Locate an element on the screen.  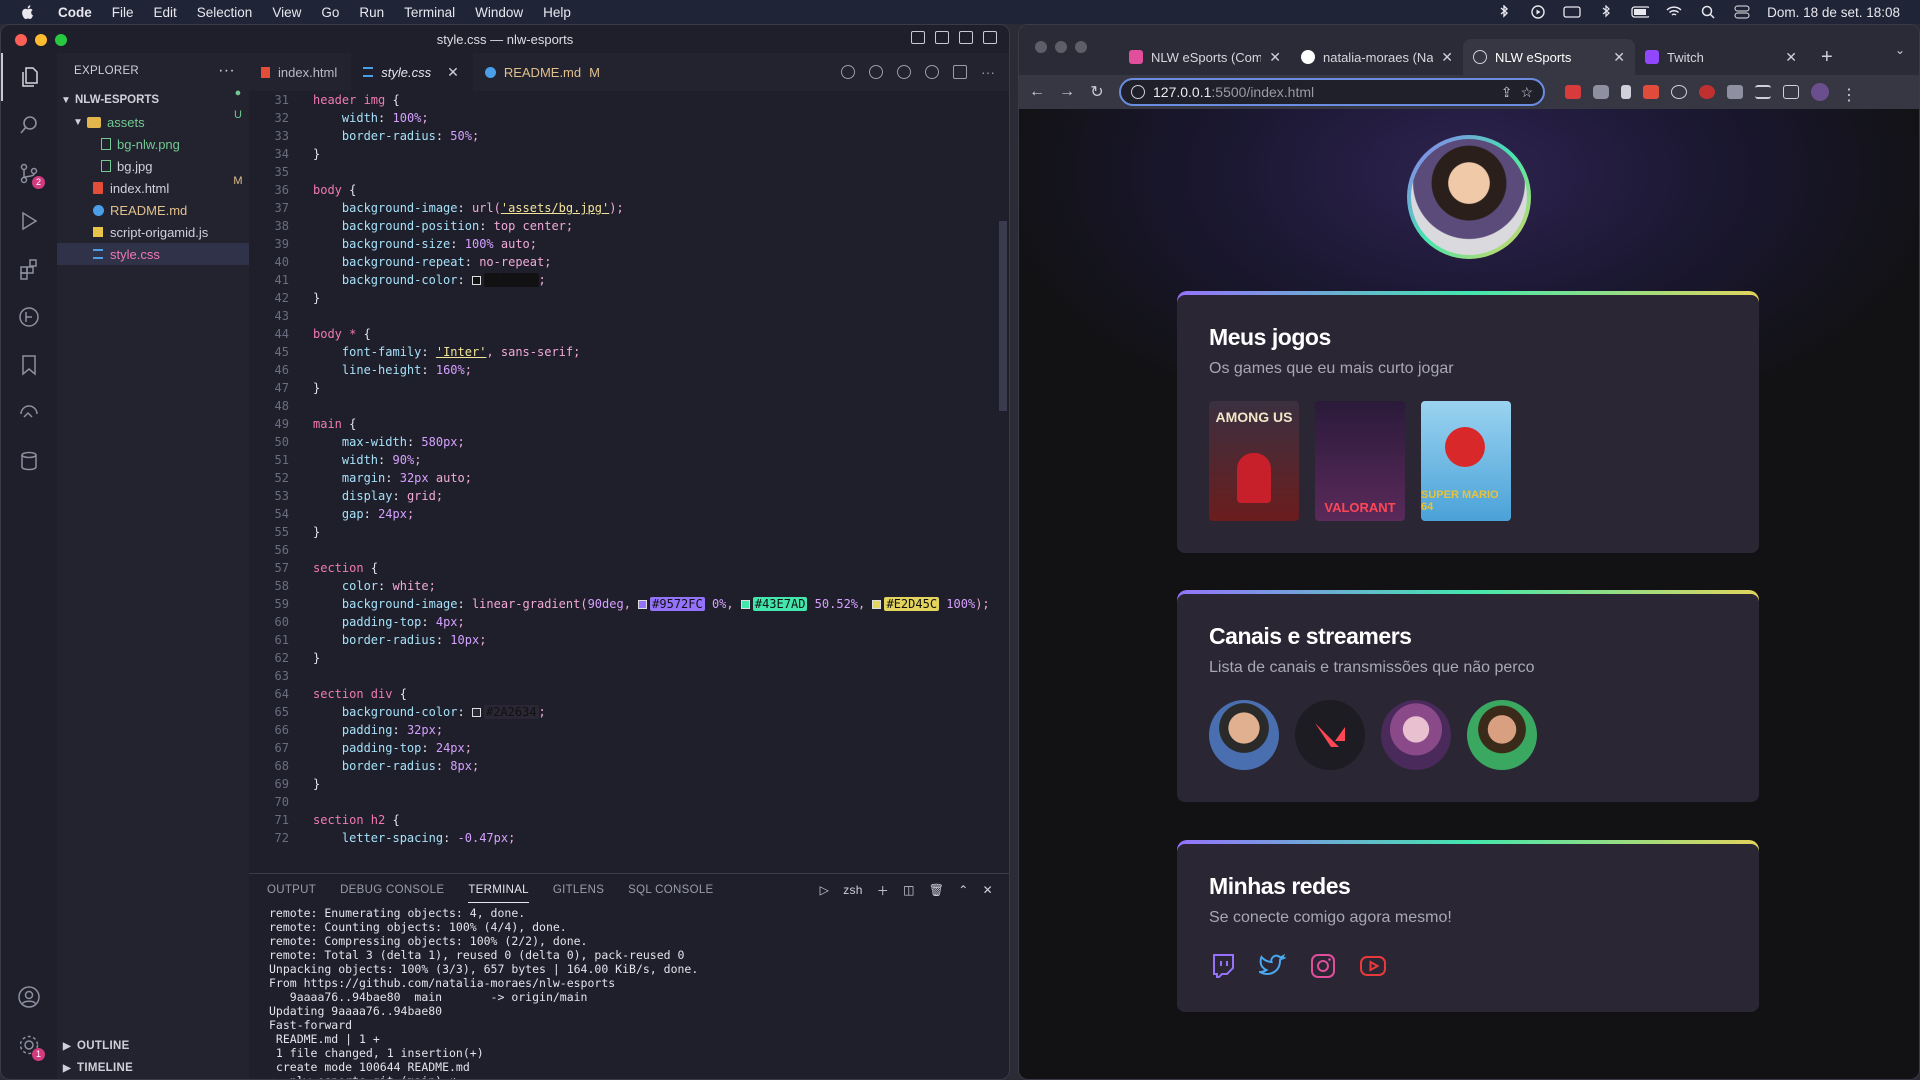
tab-output: OUTPUT is located at coordinates (291, 890).